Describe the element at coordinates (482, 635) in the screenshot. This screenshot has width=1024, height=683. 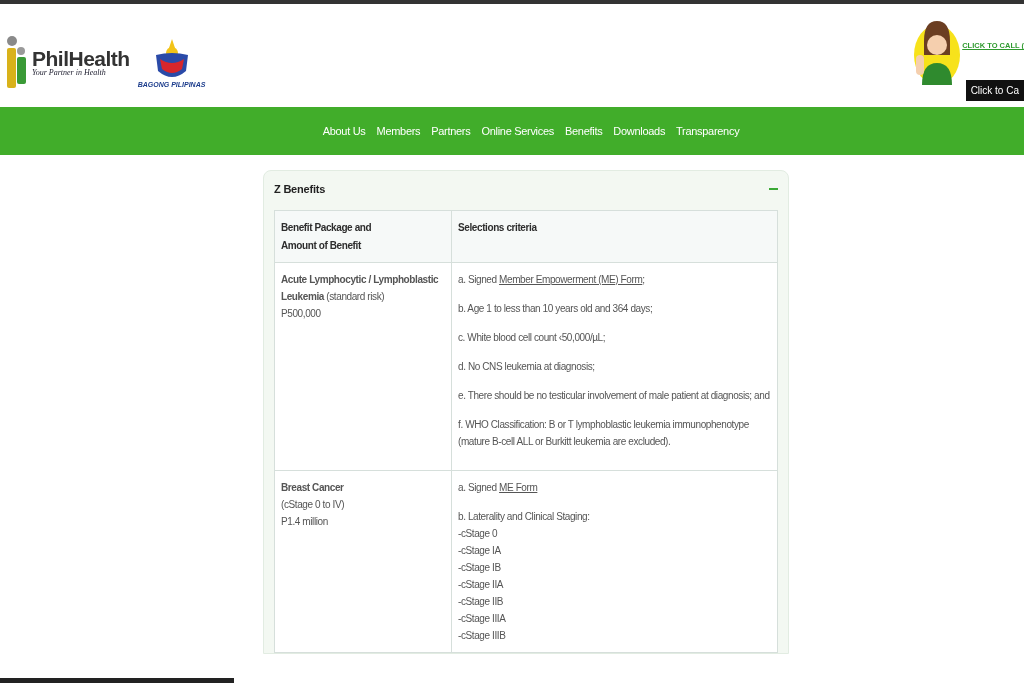
I see `stage-item: -cStage IIIB` at that location.